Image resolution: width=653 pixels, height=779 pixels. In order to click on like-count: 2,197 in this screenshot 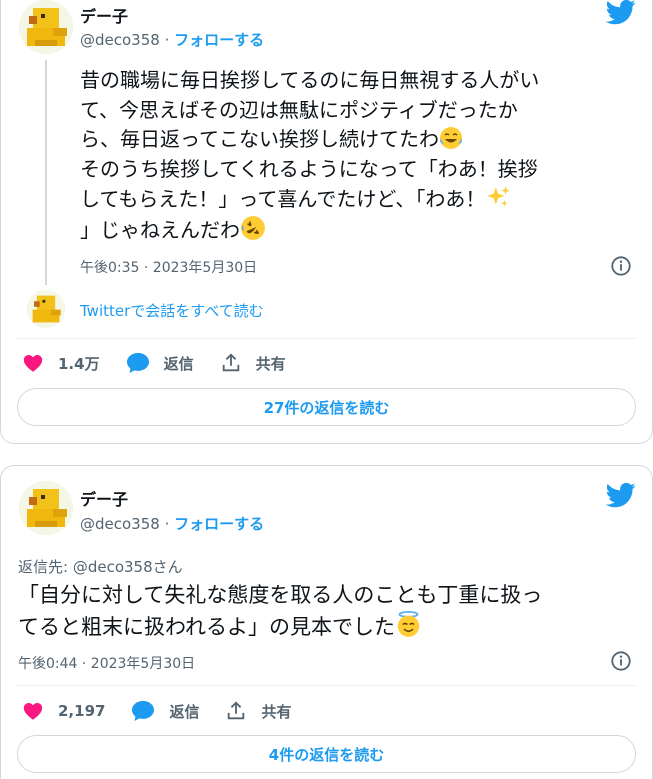, I will do `click(82, 711)`.